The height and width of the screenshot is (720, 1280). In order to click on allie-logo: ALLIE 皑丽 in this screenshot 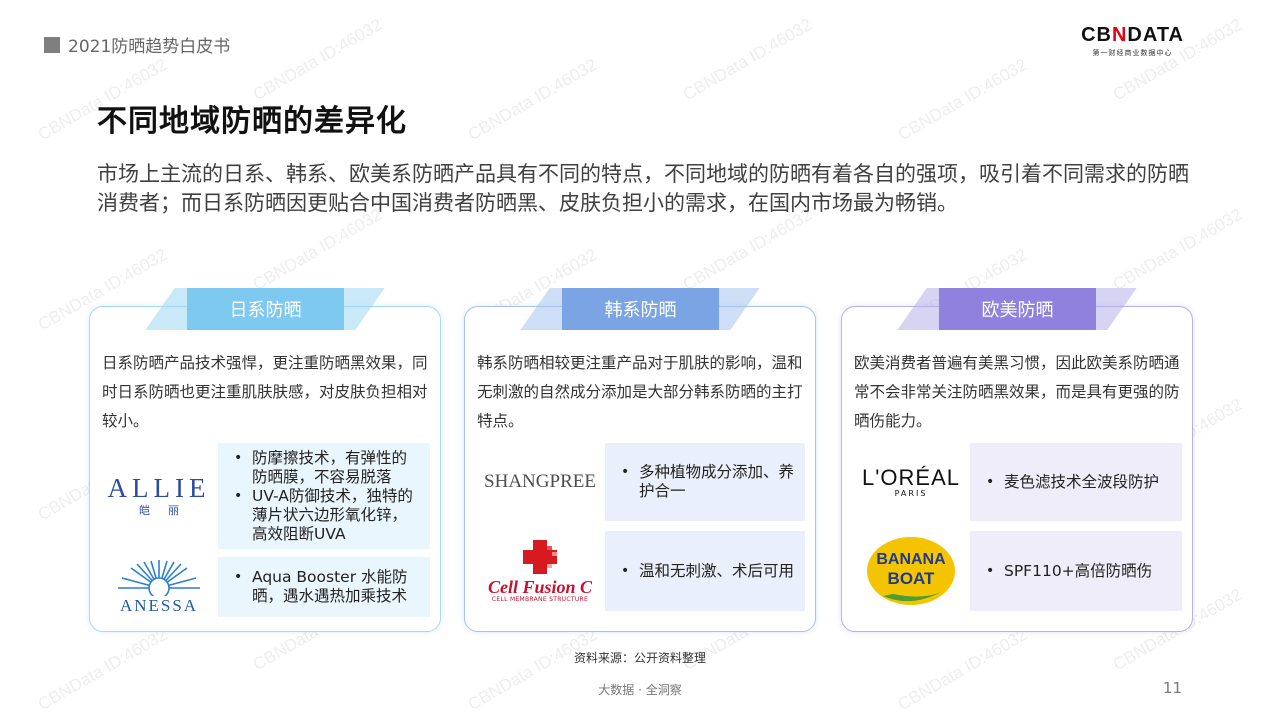, I will do `click(159, 496)`.